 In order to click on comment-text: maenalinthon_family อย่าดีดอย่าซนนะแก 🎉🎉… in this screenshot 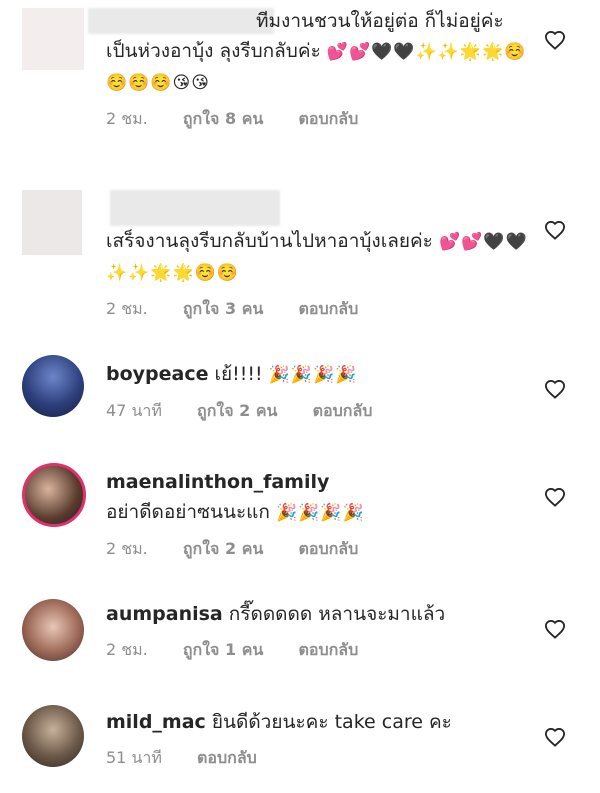, I will do `click(321, 497)`.